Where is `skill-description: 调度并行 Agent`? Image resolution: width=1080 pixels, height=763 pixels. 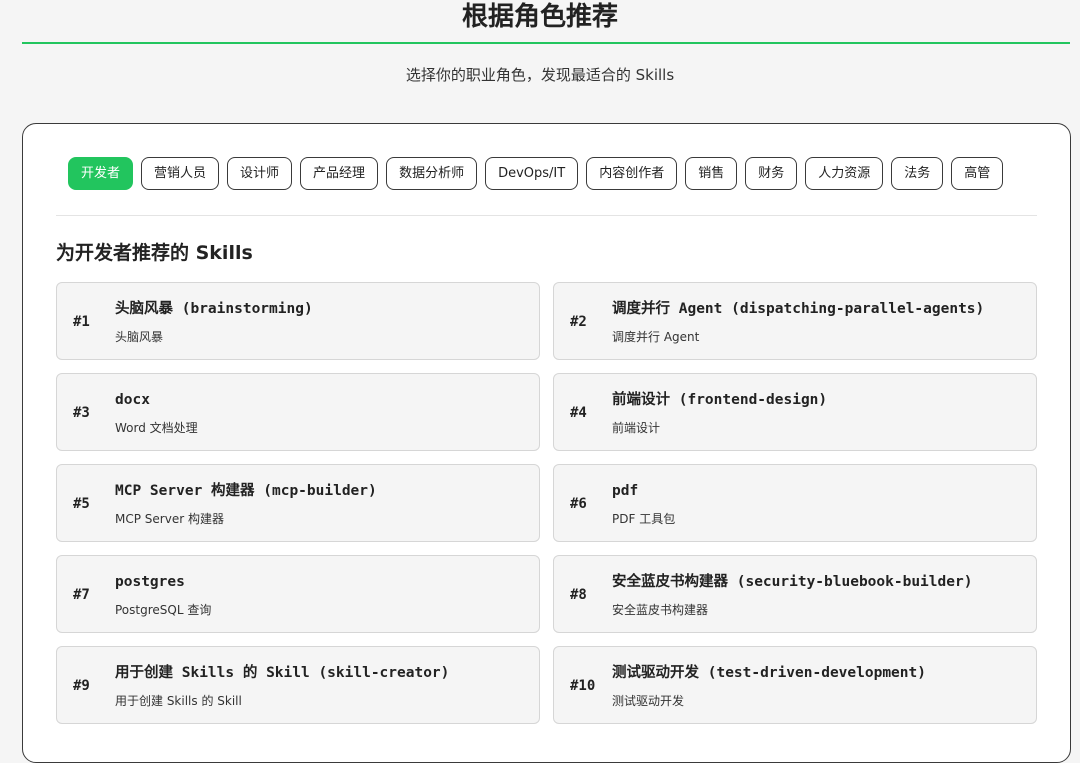
skill-description: 调度并行 Agent is located at coordinates (656, 337).